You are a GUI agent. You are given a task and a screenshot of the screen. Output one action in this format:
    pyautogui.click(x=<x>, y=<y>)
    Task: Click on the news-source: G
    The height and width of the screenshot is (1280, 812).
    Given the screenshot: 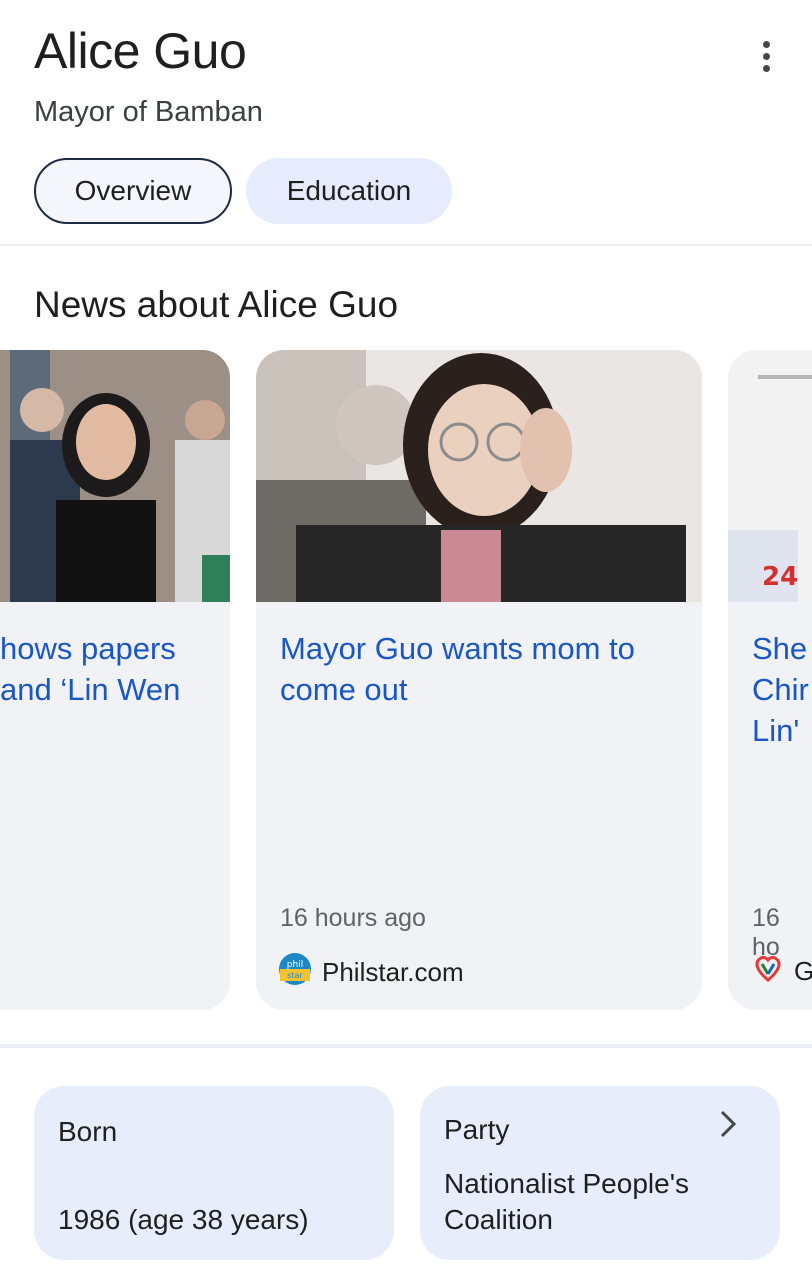 What is the action you would take?
    pyautogui.click(x=782, y=971)
    